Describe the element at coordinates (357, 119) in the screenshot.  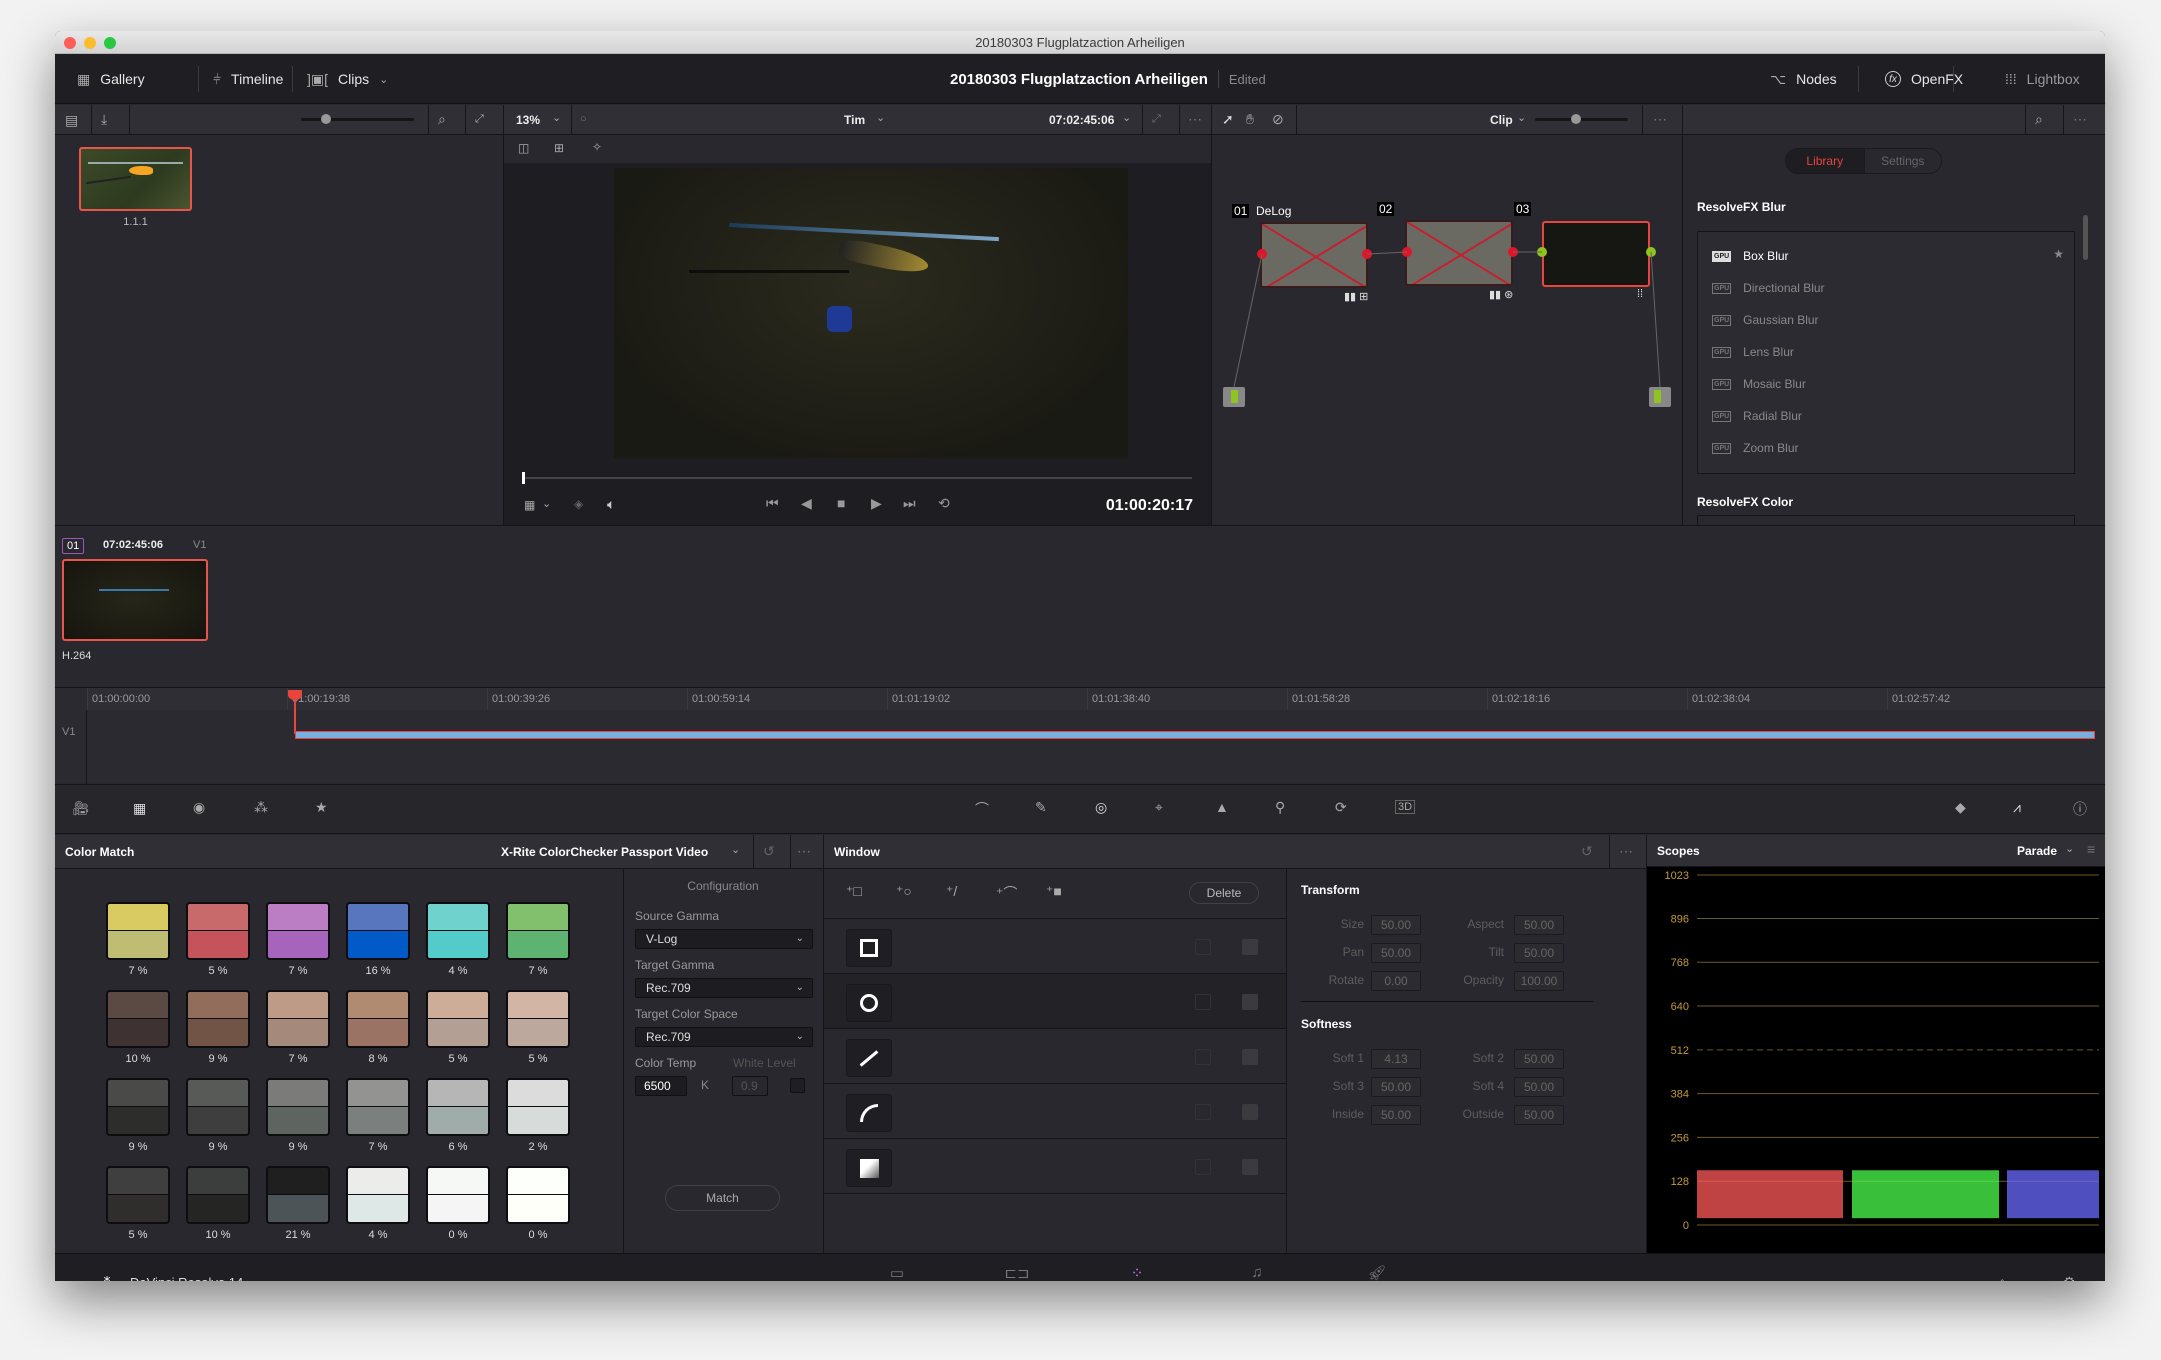
I see `thumbnail-size-slider` at that location.